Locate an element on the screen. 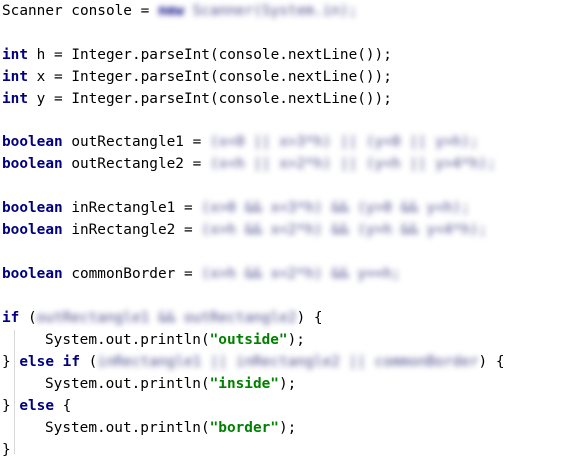 This screenshot has height=462, width=586. code-line-20: System.out.println("border"); is located at coordinates (149, 428).